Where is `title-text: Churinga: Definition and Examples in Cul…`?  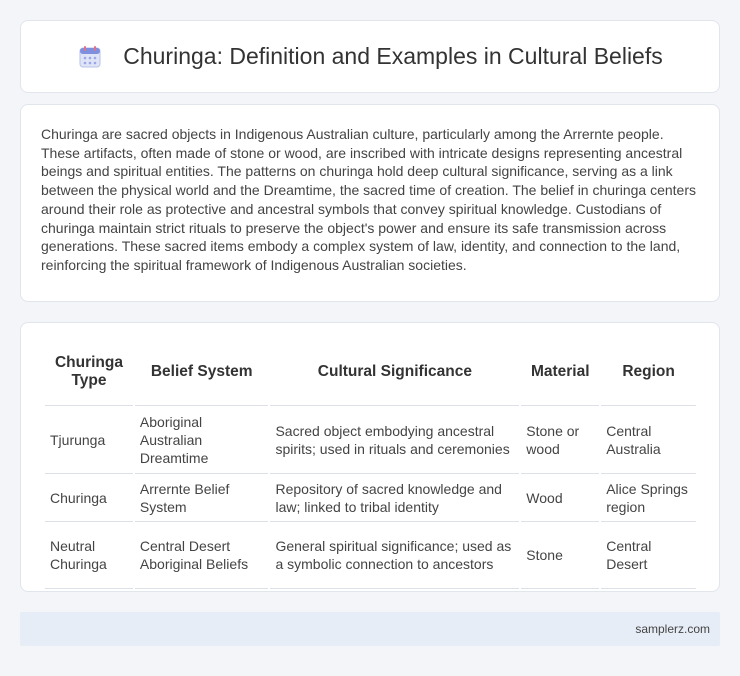 title-text: Churinga: Definition and Examples in Cul… is located at coordinates (393, 56).